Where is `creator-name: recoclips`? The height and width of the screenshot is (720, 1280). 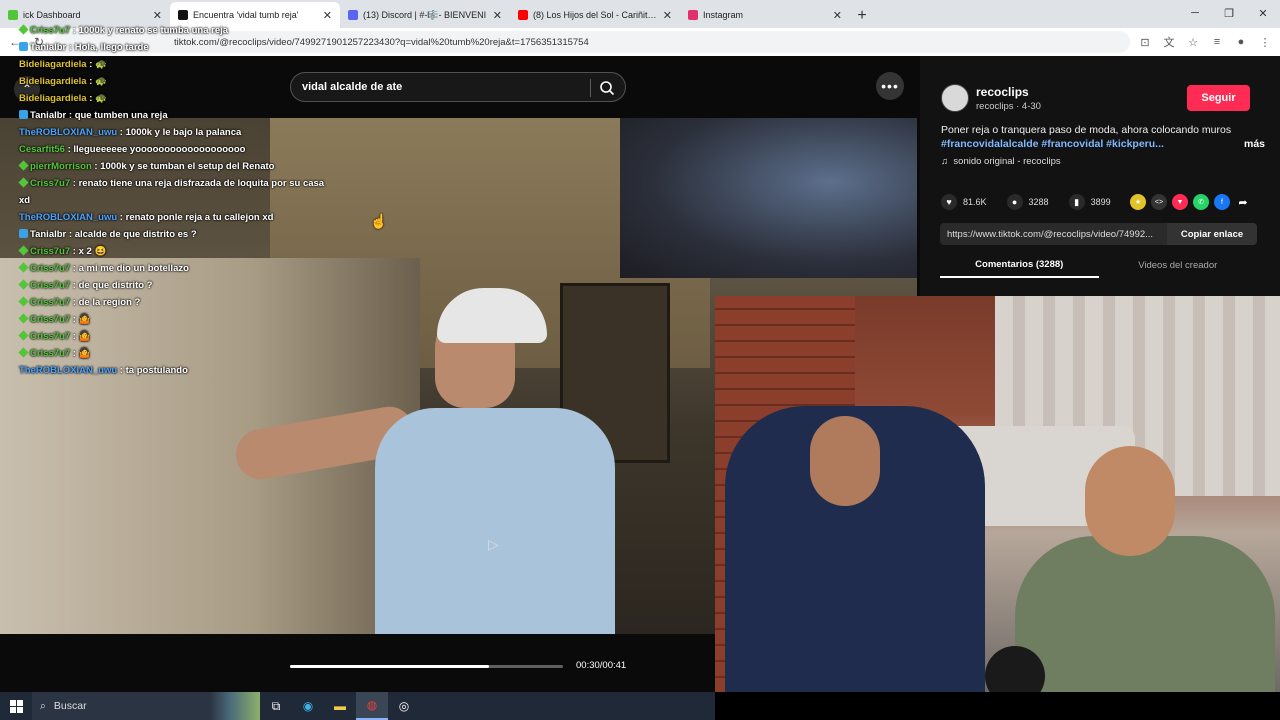
creator-name: recoclips is located at coordinates (1002, 92).